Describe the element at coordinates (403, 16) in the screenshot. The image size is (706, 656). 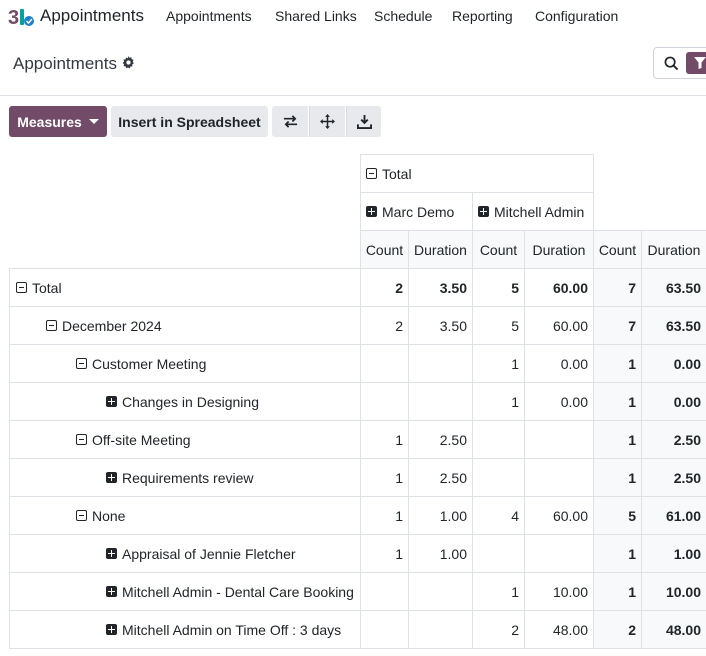
I see `menu-schedule: Schedule` at that location.